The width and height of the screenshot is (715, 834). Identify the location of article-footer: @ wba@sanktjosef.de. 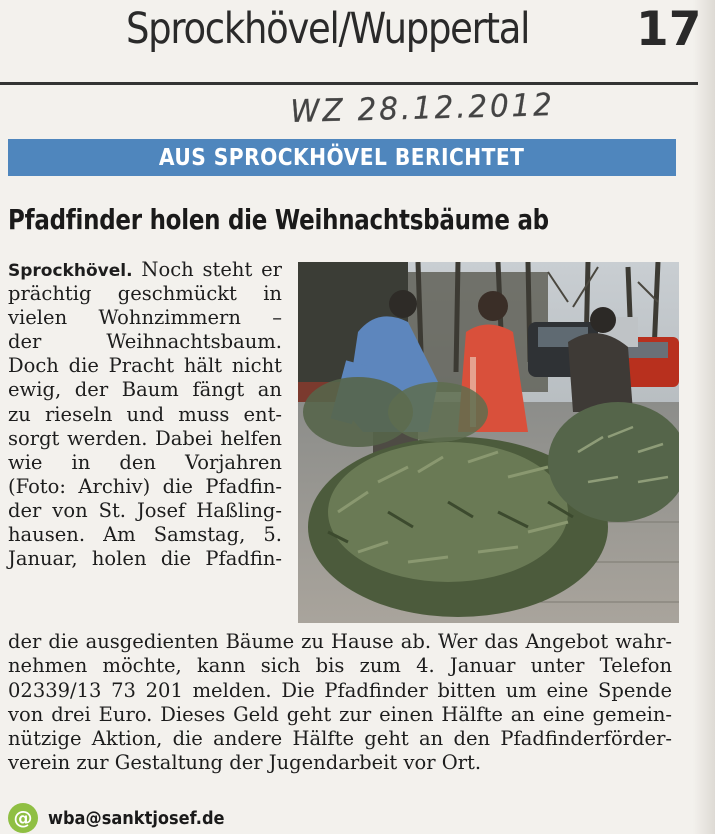
(126, 818).